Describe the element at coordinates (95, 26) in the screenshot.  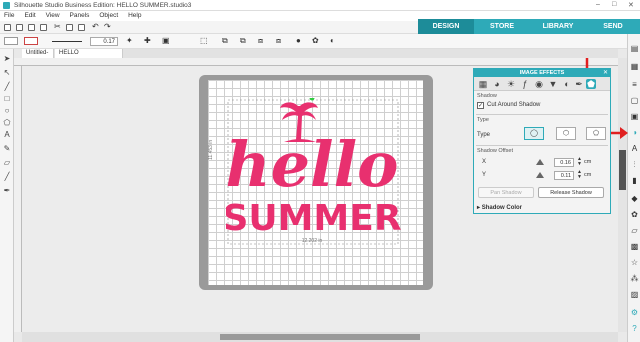
I see `undo-icon: ↶` at that location.